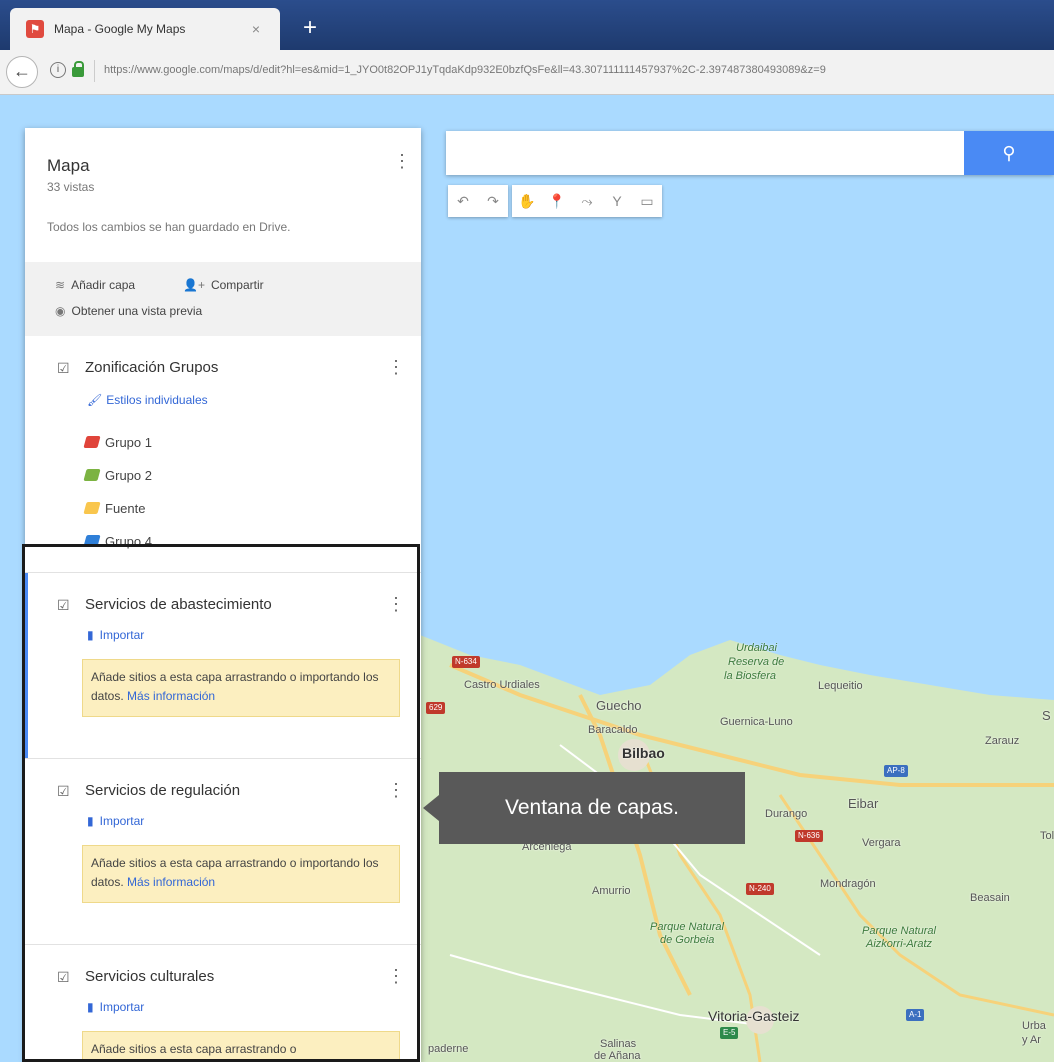 The height and width of the screenshot is (1062, 1054). Describe the element at coordinates (592, 808) in the screenshot. I see `callout-label: Ventana de capas.` at that location.